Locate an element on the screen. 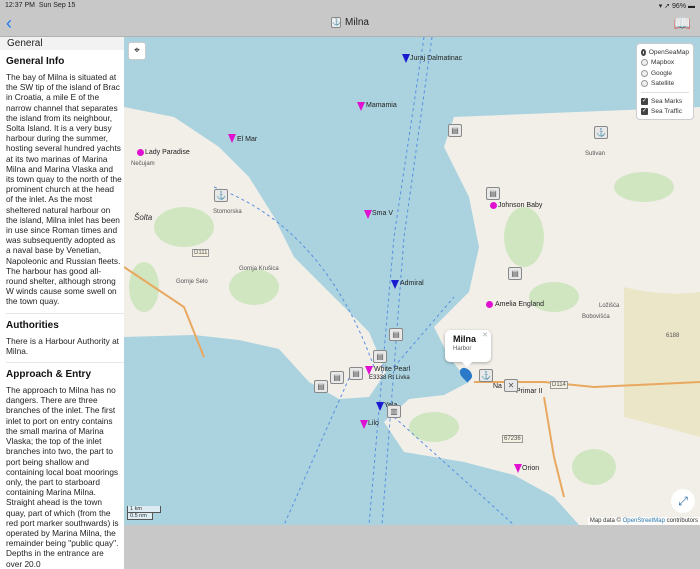 This screenshot has height=569, width=700. layer-option-satellite: Satellite is located at coordinates (665, 84).